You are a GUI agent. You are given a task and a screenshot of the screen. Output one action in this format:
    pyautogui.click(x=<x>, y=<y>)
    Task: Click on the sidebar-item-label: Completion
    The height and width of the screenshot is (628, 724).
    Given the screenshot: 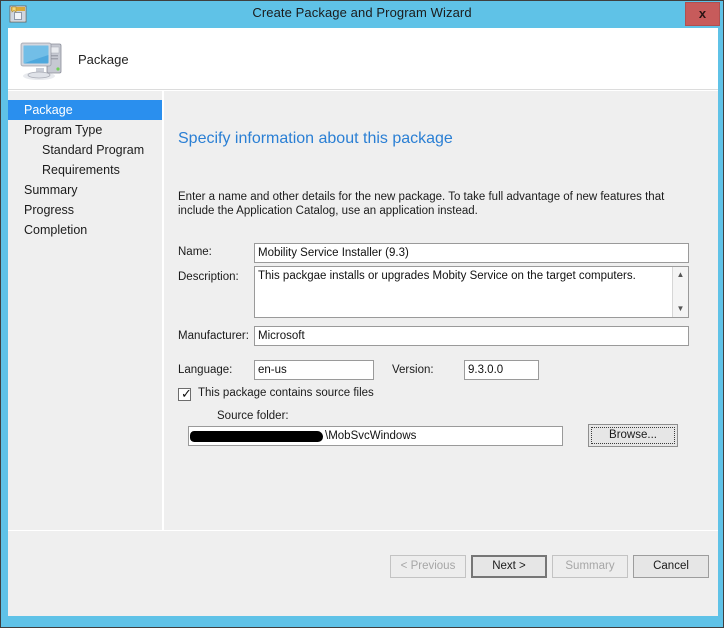 What is the action you would take?
    pyautogui.click(x=56, y=230)
    